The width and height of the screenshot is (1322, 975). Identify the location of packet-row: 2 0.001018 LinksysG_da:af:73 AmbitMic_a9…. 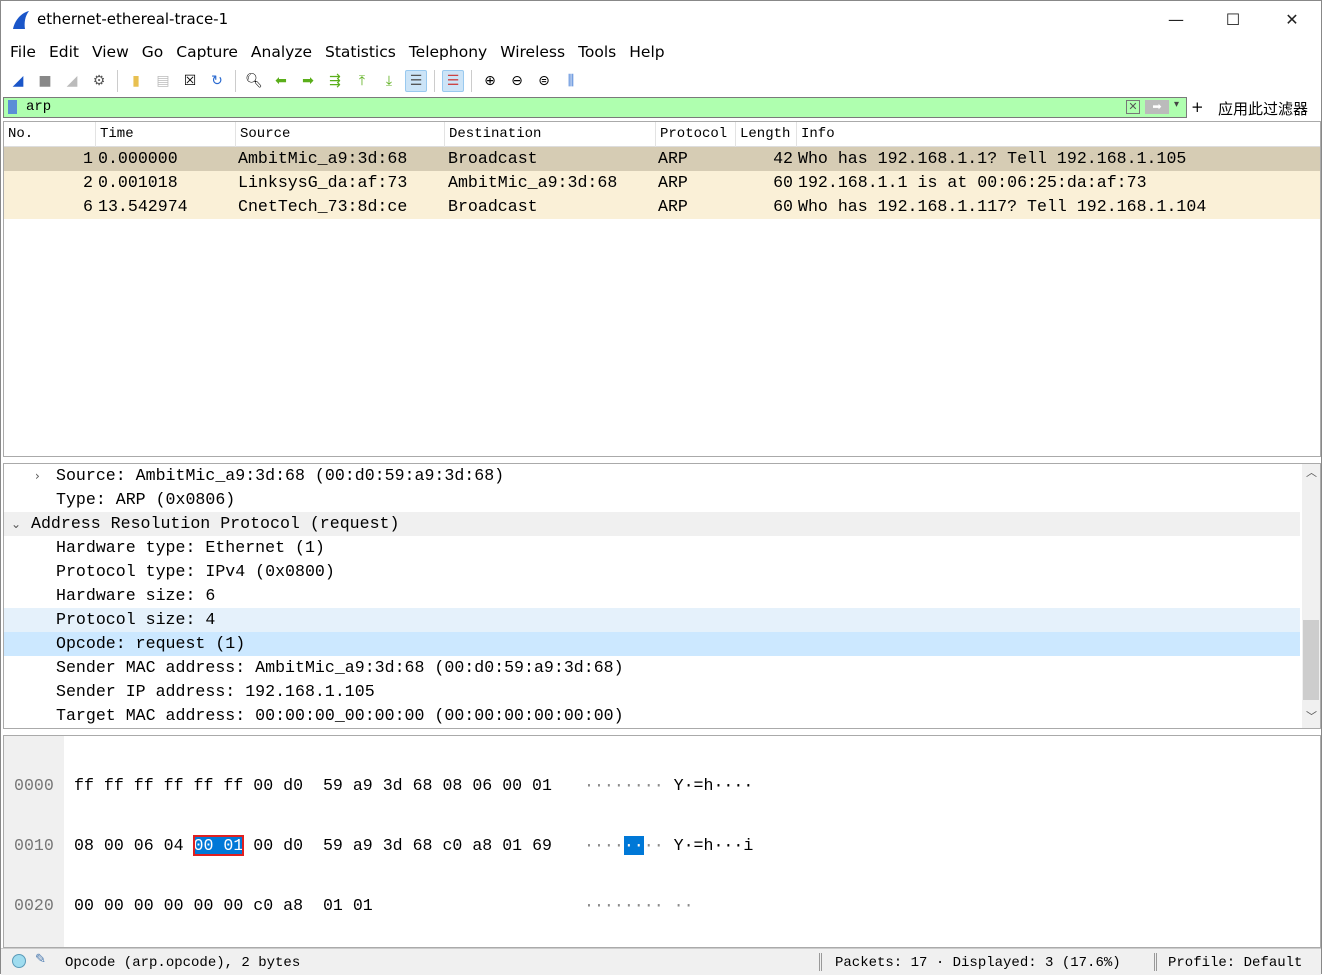
(662, 183).